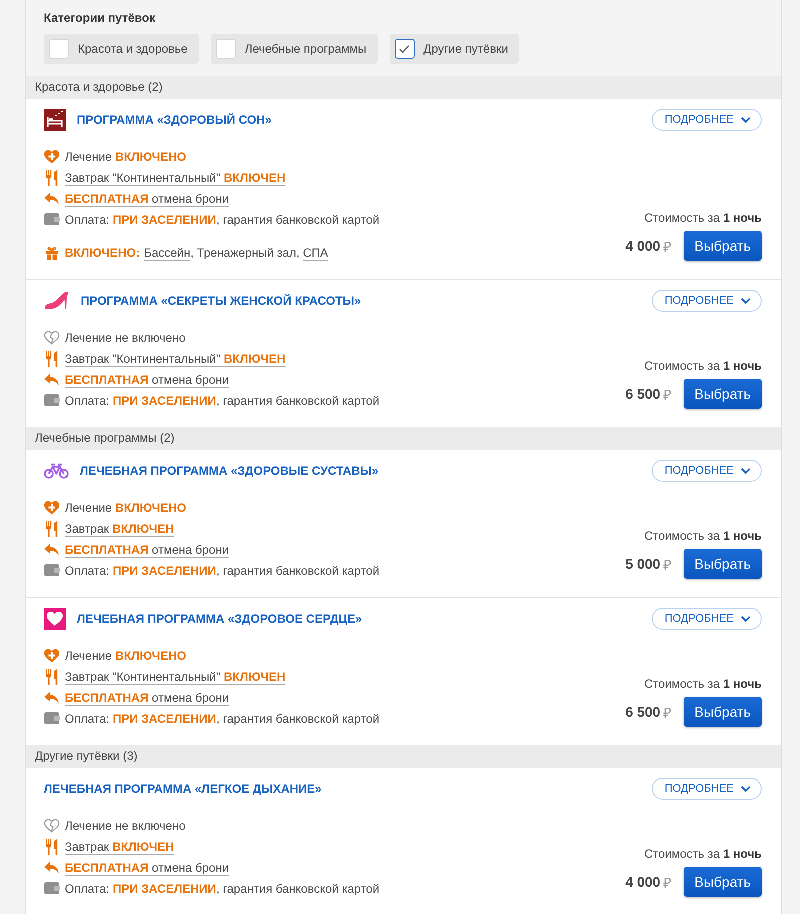  I want to click on bicycle-icon, so click(56, 471).